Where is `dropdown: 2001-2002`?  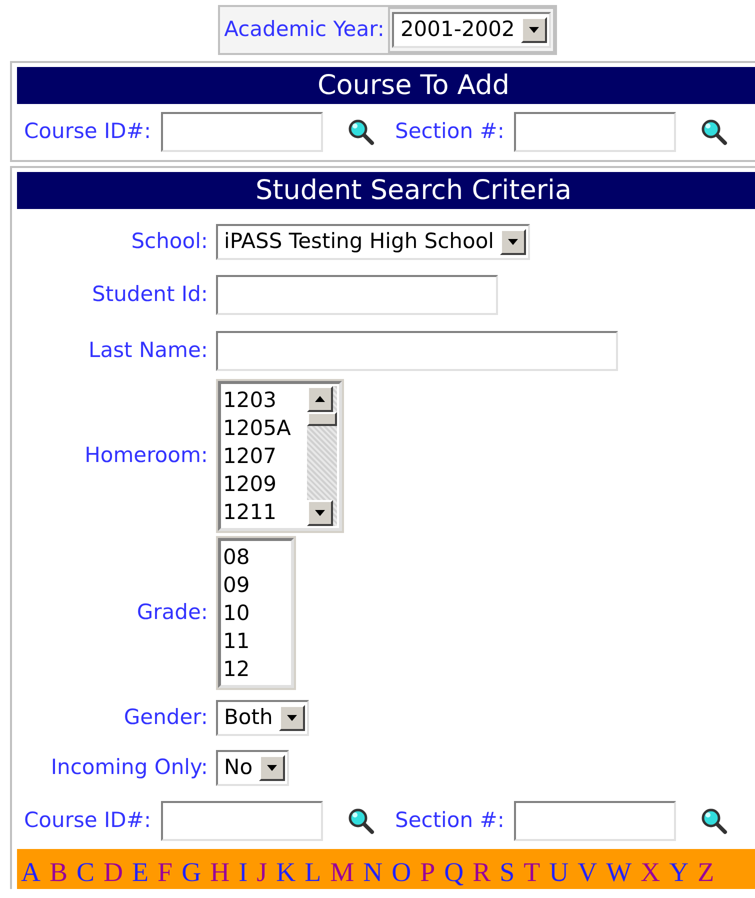 dropdown: 2001-2002 is located at coordinates (471, 30).